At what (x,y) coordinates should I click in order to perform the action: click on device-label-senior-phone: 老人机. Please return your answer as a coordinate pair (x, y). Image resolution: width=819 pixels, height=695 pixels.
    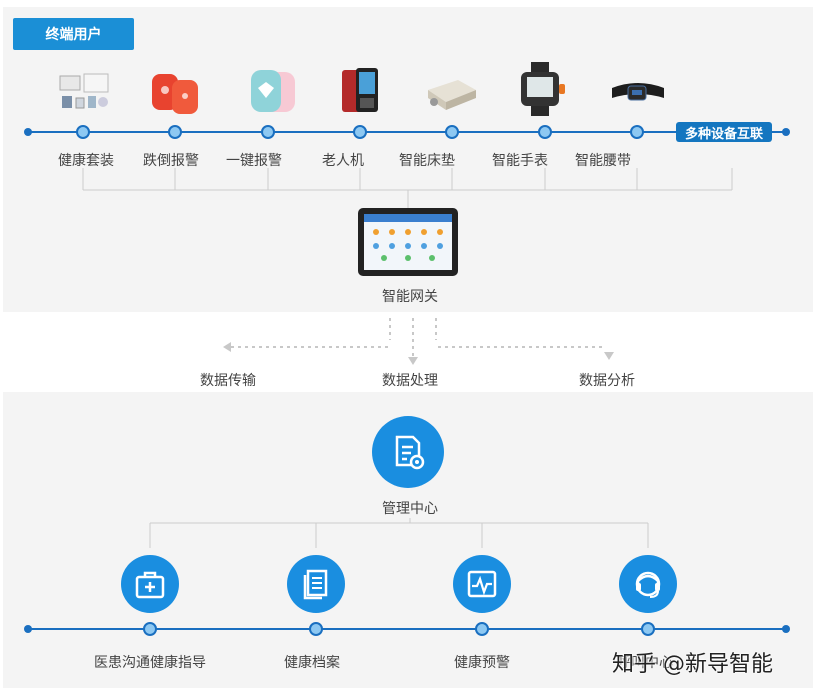
    Looking at the image, I should click on (343, 161).